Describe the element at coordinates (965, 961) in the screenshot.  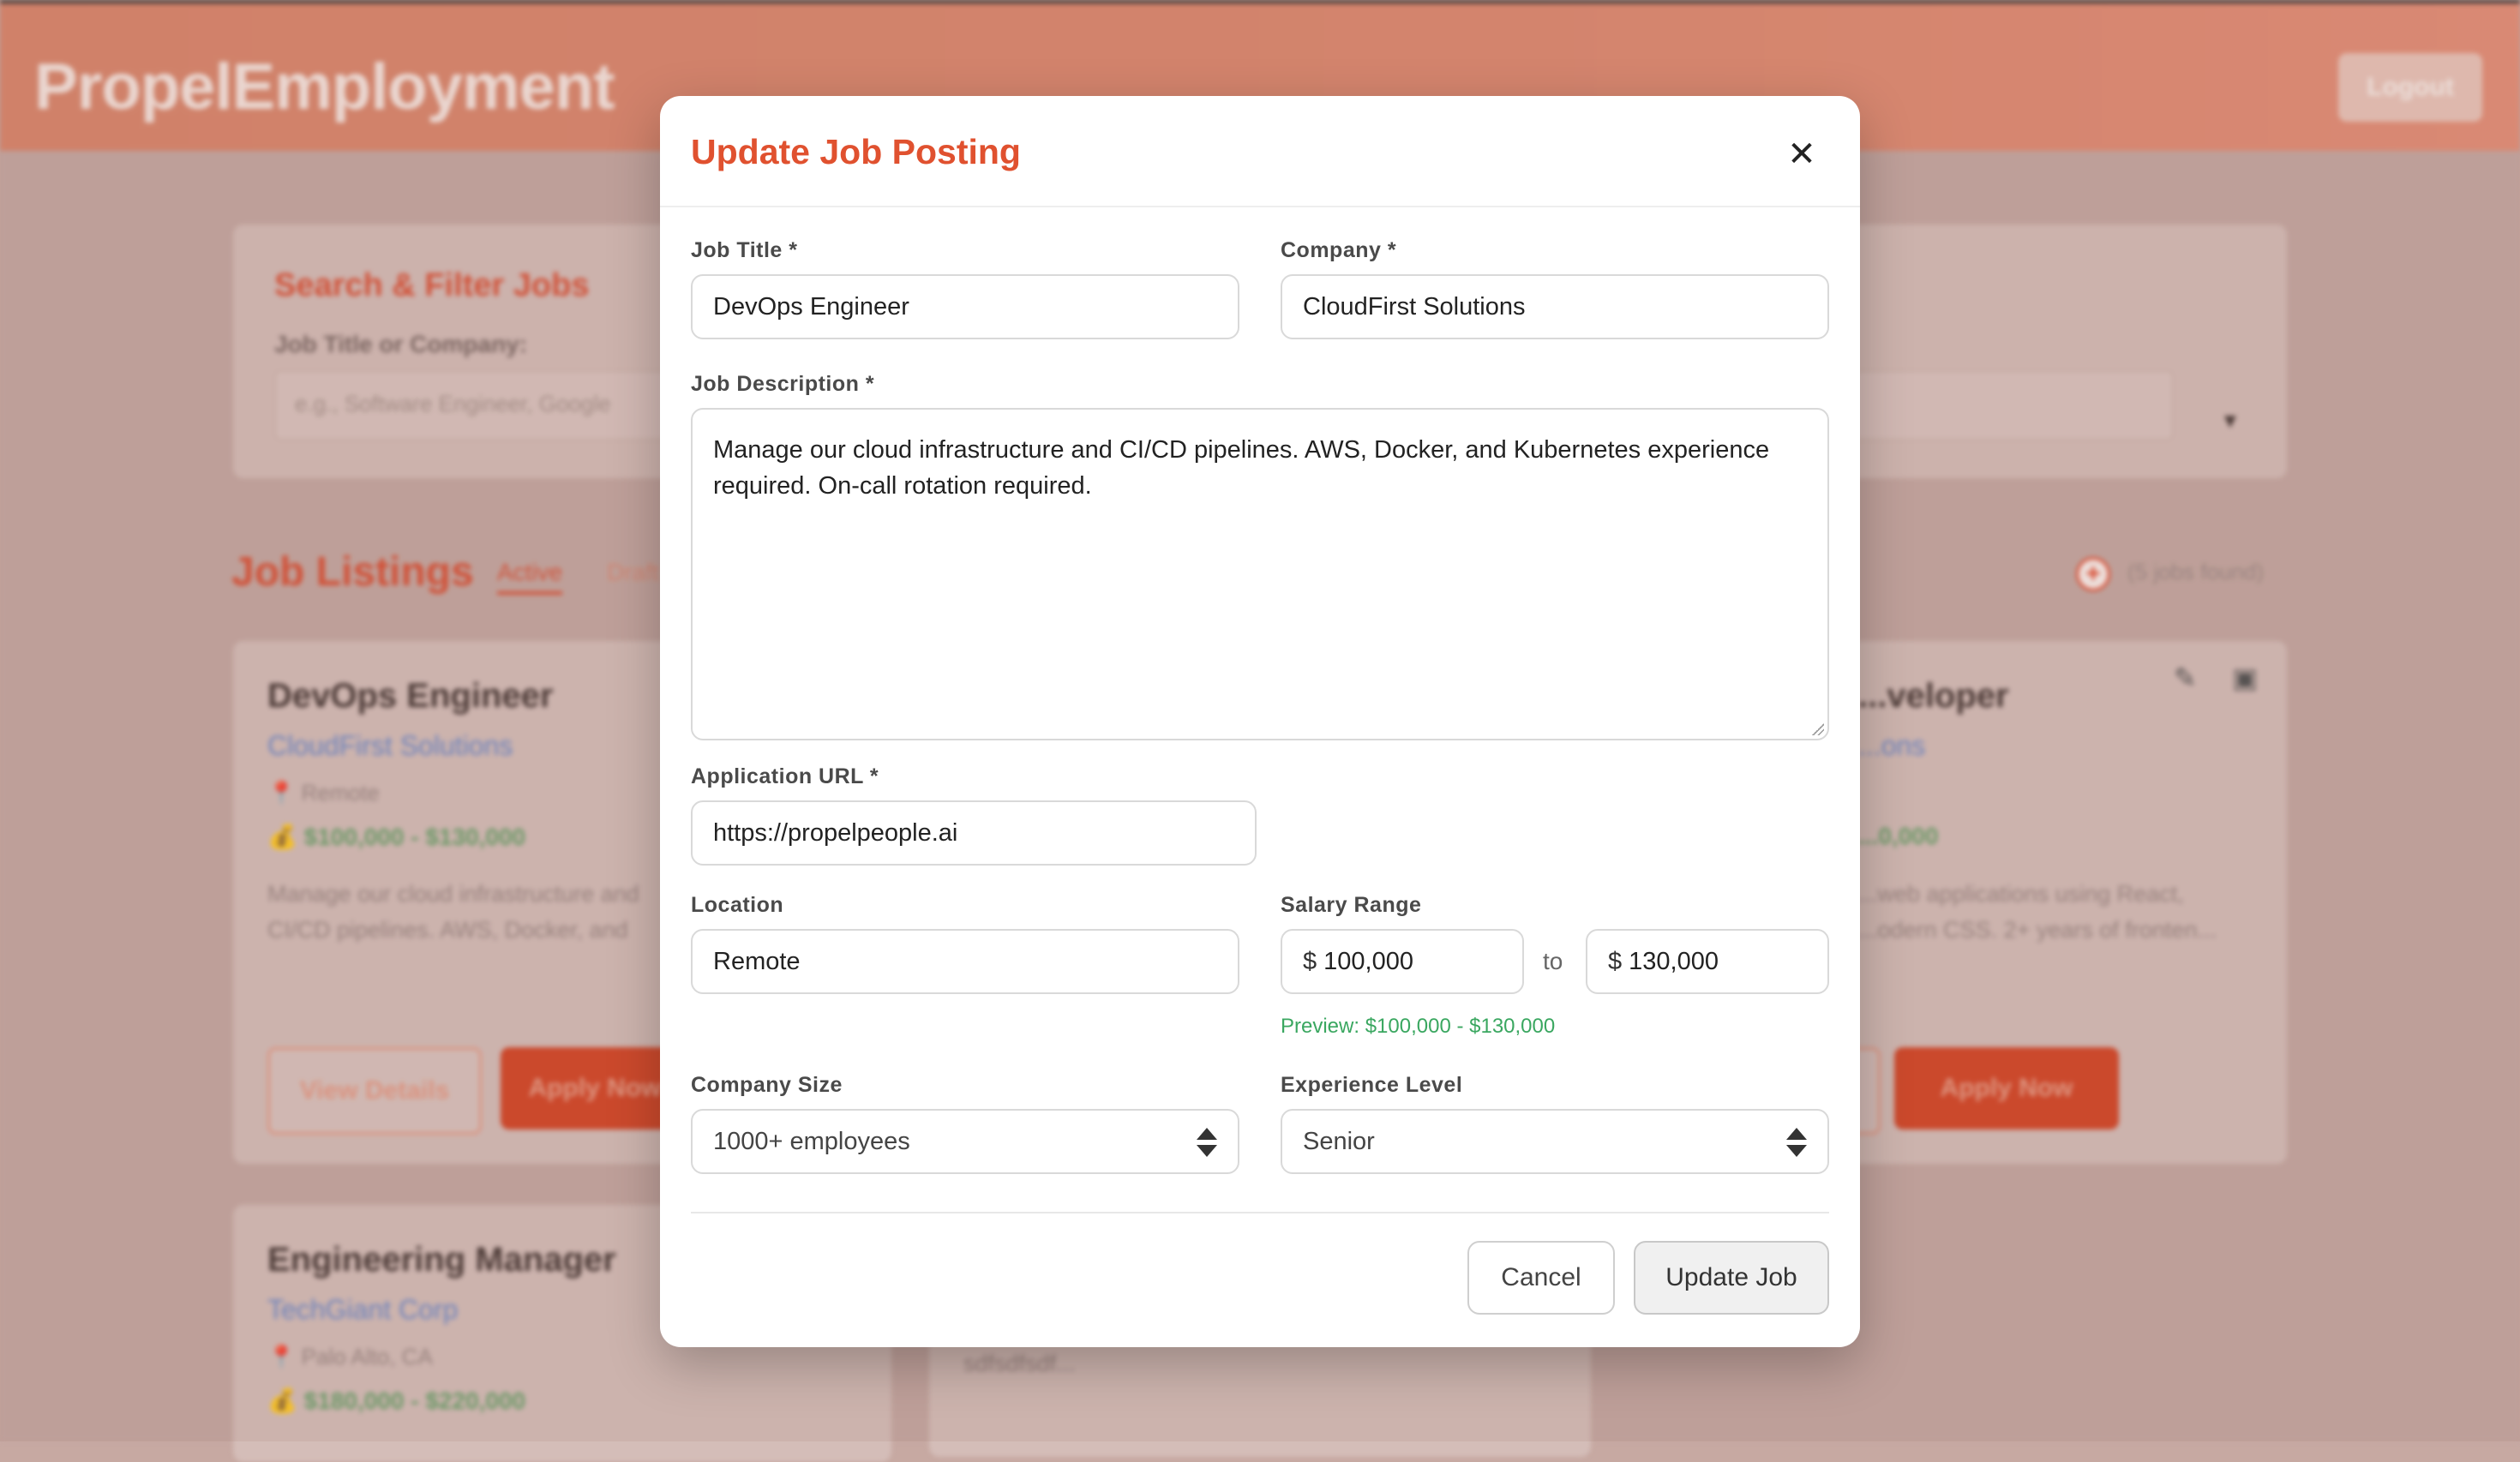
I see `location-input: Remote` at that location.